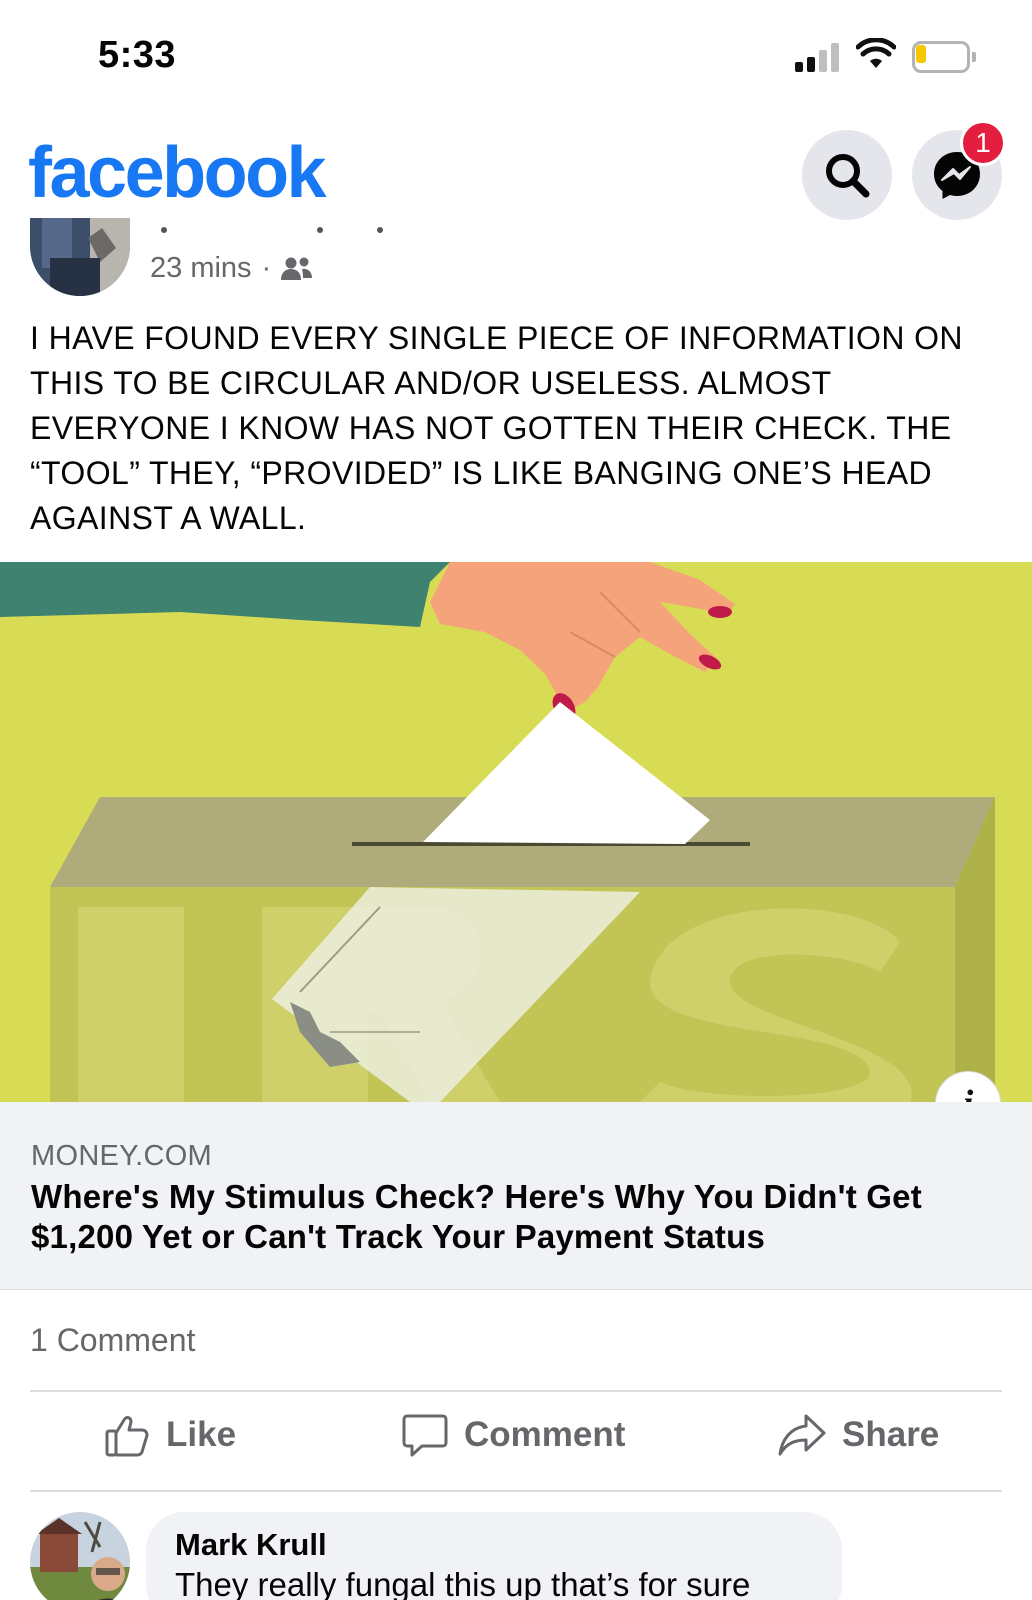 This screenshot has height=1600, width=1032. What do you see at coordinates (112, 1340) in the screenshot?
I see `comment-count: 1 Comment` at bounding box center [112, 1340].